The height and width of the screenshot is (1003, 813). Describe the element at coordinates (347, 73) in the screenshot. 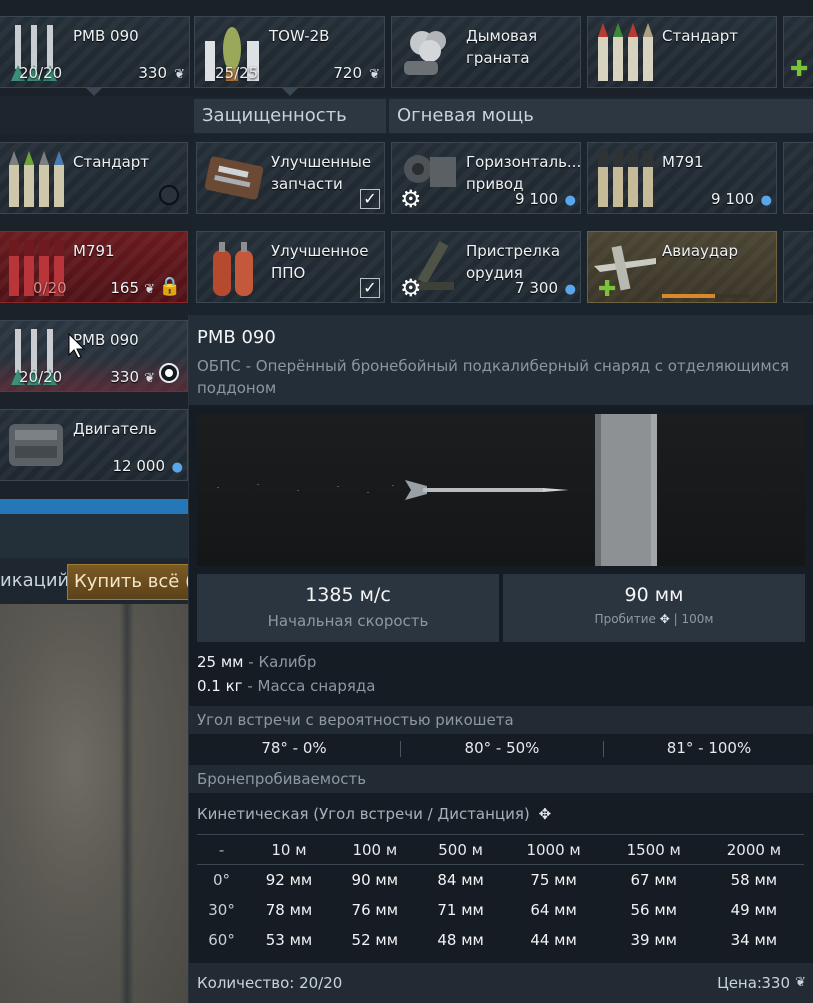

I see `tile-cost: 720` at that location.